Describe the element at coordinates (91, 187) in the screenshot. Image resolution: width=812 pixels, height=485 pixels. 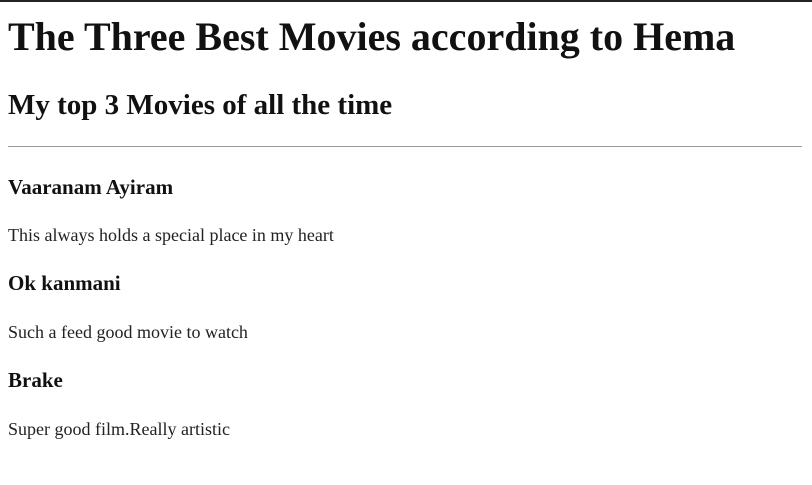
I see `movie-title: Vaaranam Ayiram` at that location.